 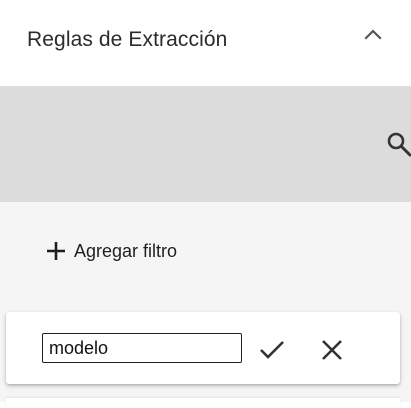 I want to click on search-icon, so click(x=398, y=144).